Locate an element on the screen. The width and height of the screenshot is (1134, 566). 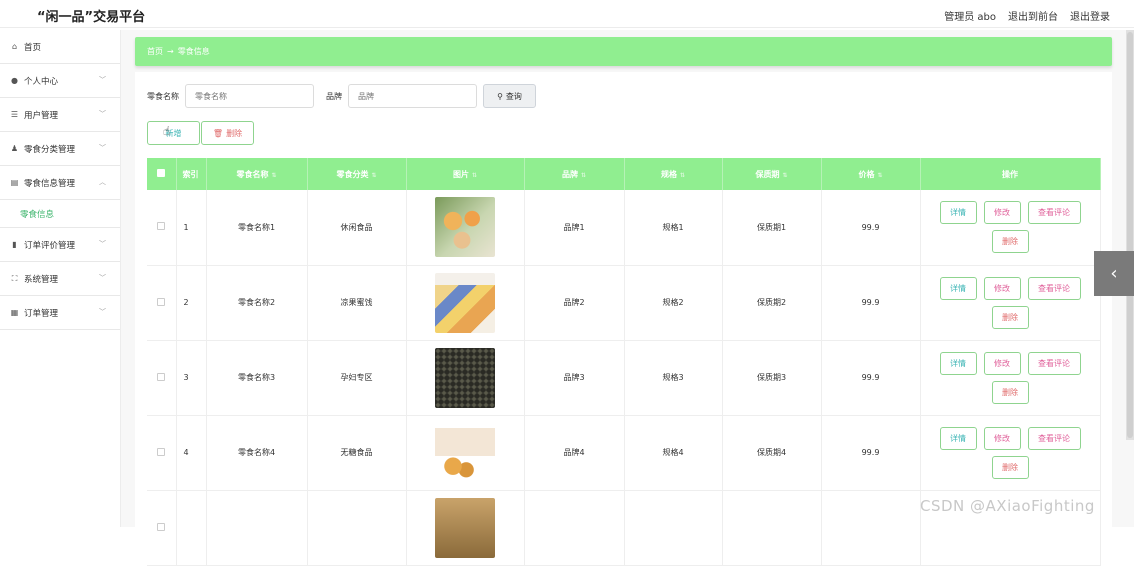
sidebar-item-user-management: ☰ 用户管理 ﹀ is located at coordinates (60, 115).